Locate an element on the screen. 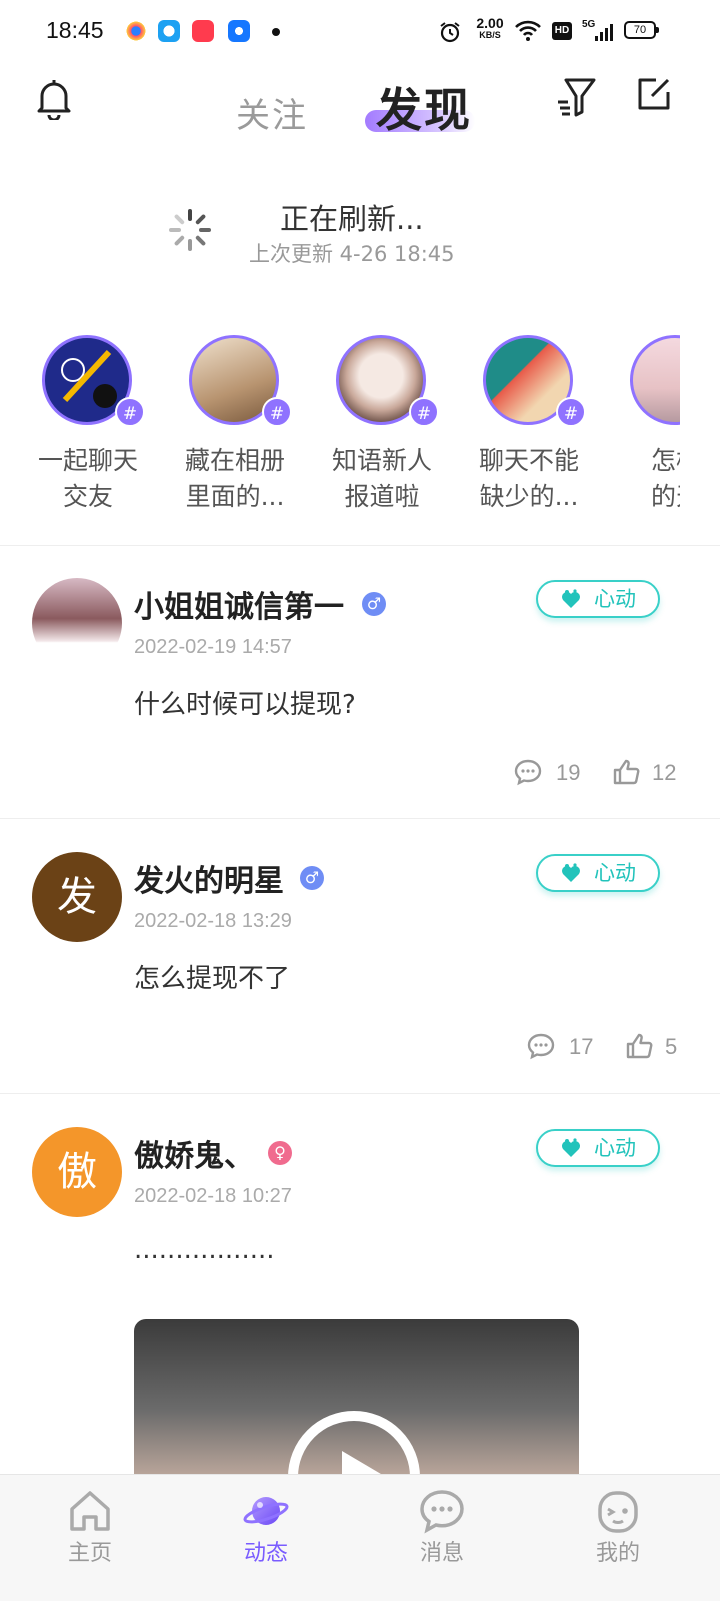 Image resolution: width=720 pixels, height=1601 pixels. app-notification-icon is located at coordinates (136, 31).